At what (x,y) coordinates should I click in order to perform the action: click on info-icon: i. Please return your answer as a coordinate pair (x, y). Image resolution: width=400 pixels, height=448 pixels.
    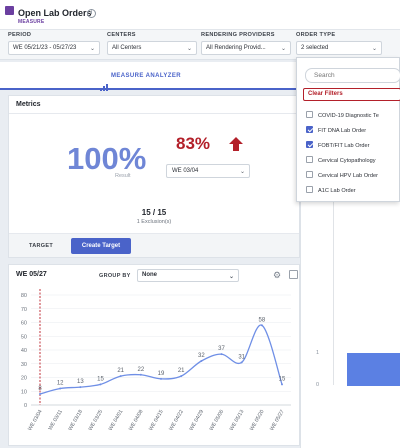
    Looking at the image, I should click on (91, 13).